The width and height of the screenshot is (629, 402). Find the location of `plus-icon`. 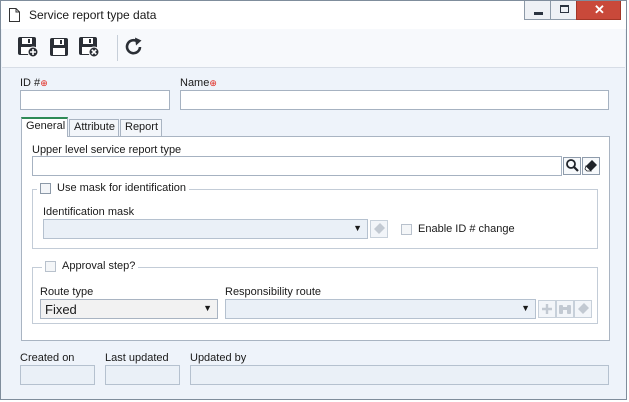

plus-icon is located at coordinates (547, 309).